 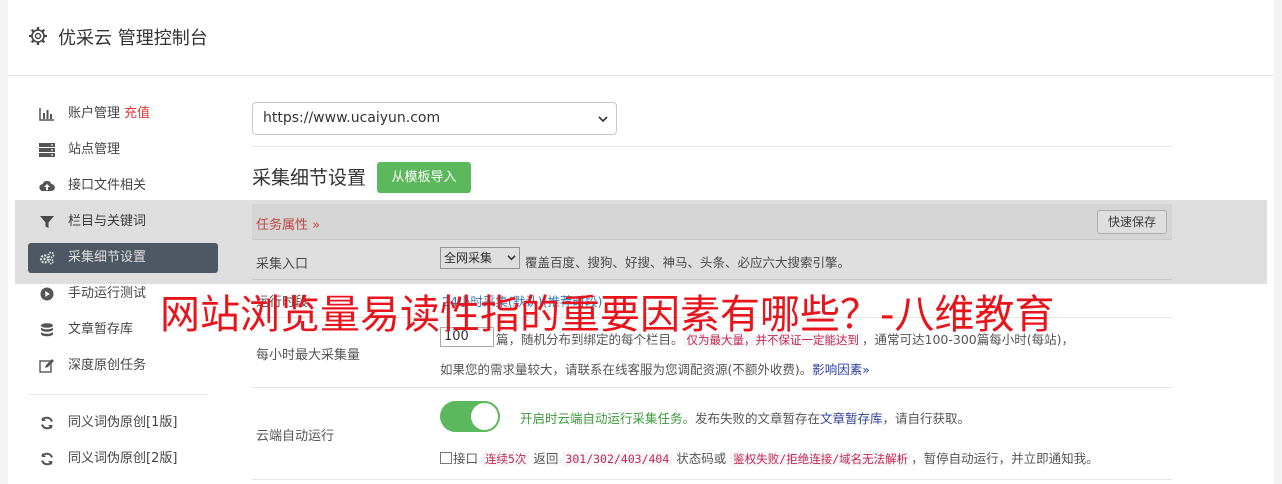 I want to click on sidebar-item-deep-original: 深度原创任务, so click(x=123, y=366).